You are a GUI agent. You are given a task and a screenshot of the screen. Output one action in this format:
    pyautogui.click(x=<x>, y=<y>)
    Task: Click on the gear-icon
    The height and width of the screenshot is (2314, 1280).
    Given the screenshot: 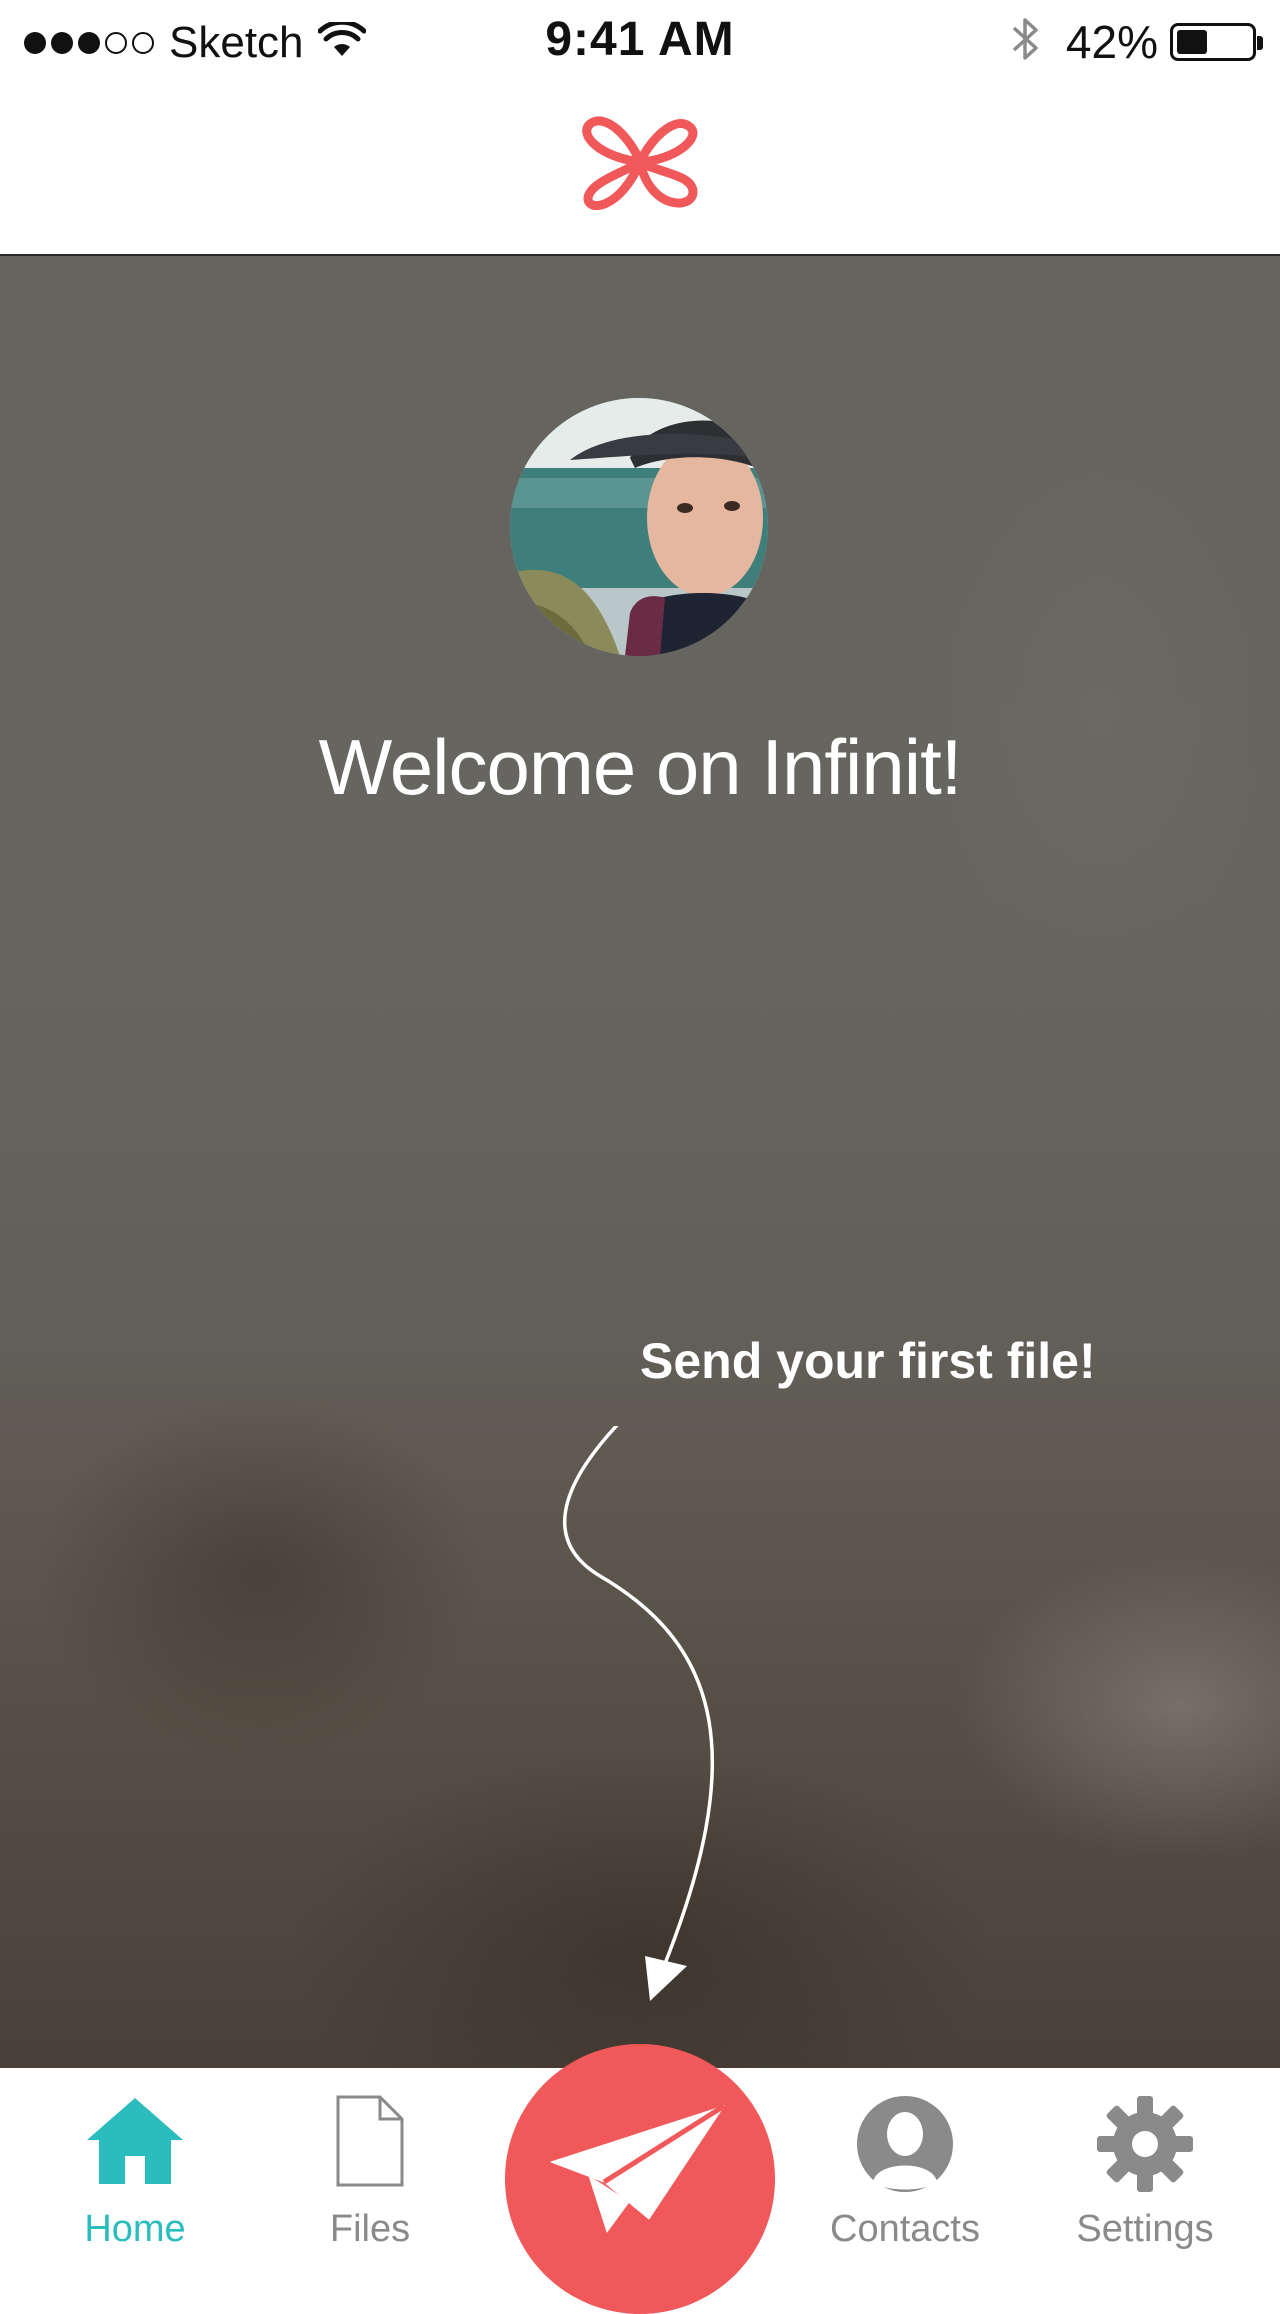 What is the action you would take?
    pyautogui.click(x=1145, y=2146)
    